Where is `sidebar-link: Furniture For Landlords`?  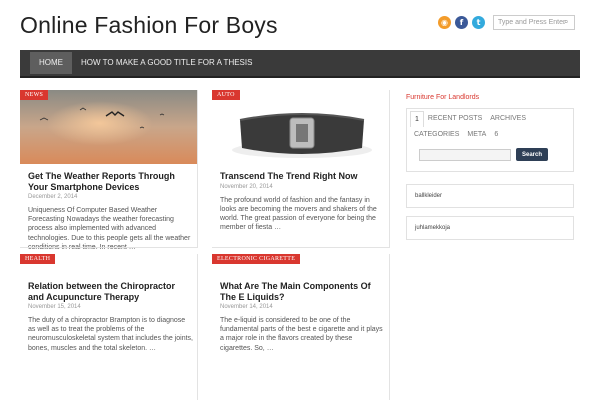
sidebar-link: Furniture For Landlords is located at coordinates (442, 97).